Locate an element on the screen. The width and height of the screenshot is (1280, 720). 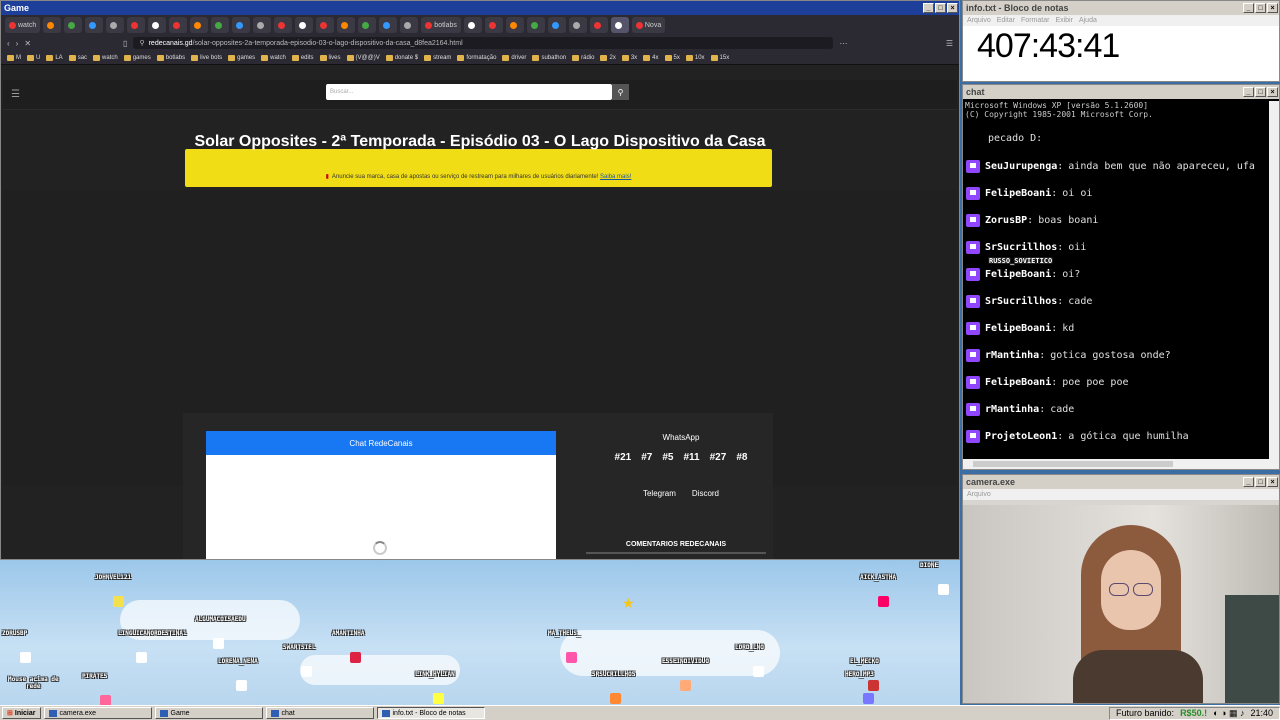
notepad-menu-item: Arquivo is located at coordinates (979, 20).